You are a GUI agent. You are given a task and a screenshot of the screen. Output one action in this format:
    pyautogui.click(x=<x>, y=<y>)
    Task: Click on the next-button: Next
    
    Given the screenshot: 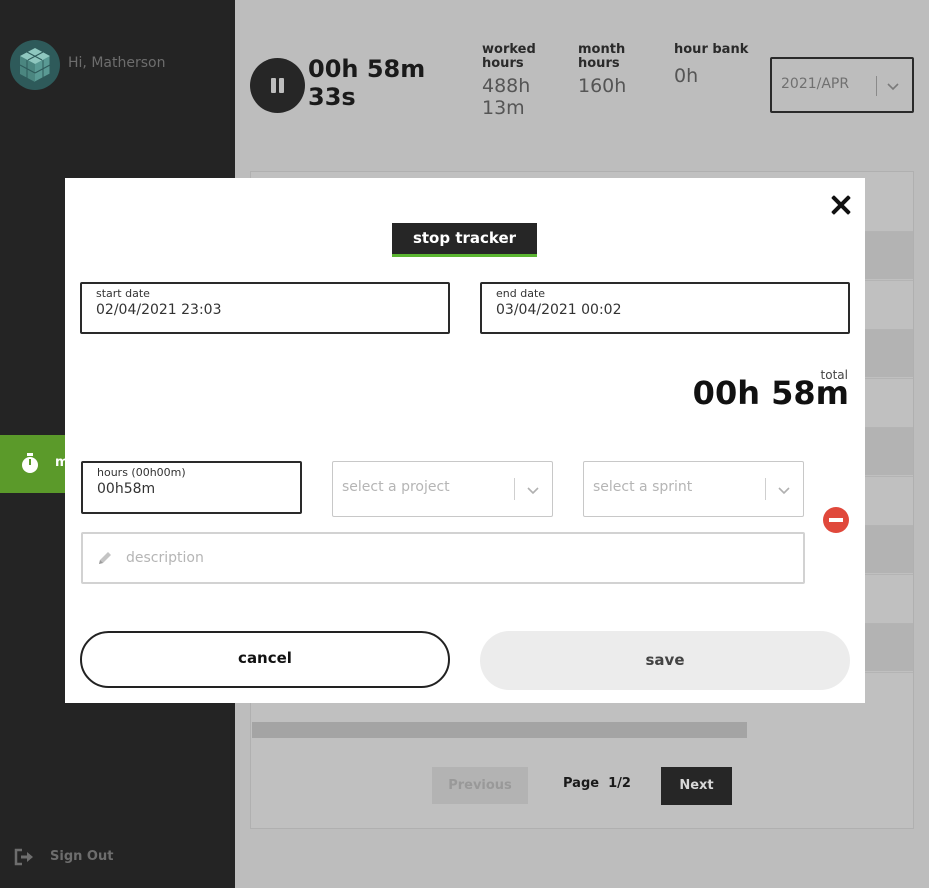 What is the action you would take?
    pyautogui.click(x=696, y=786)
    